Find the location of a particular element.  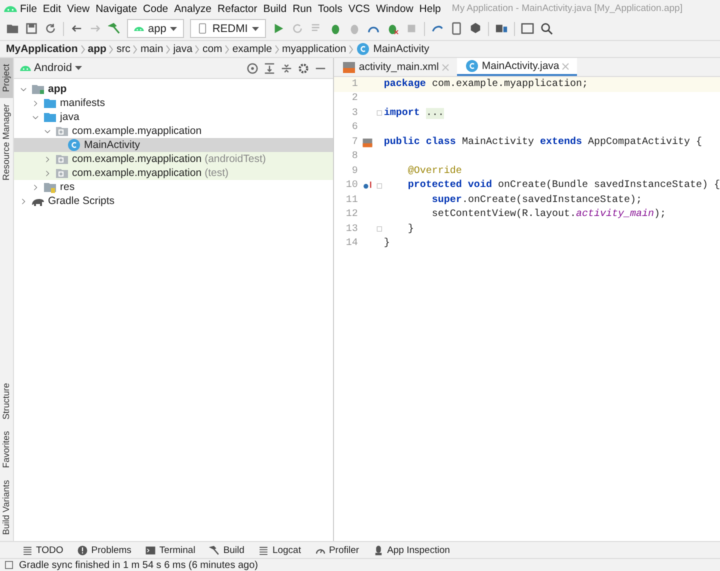

side-tab: Structure is located at coordinates (7, 401).